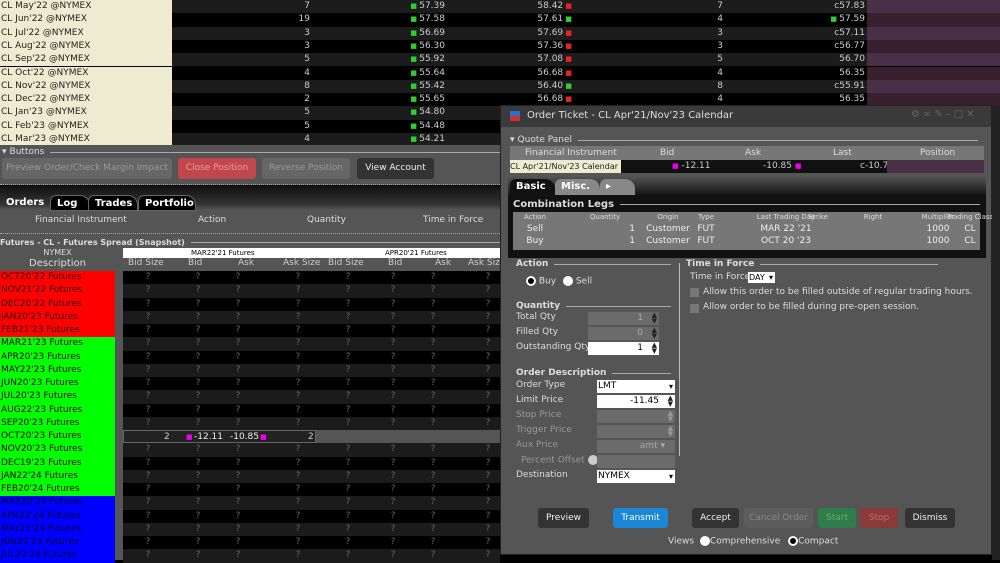 The height and width of the screenshot is (563, 1000). What do you see at coordinates (837, 518) in the screenshot?
I see `start-button: Start` at bounding box center [837, 518].